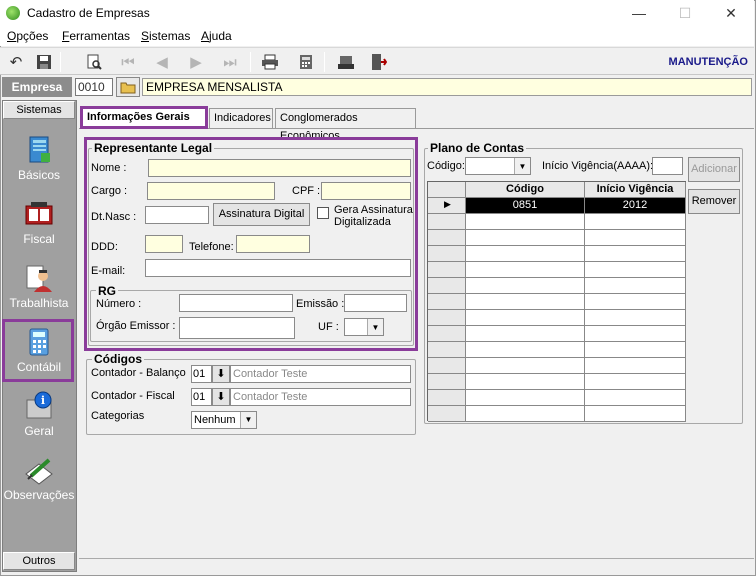 The image size is (756, 576). What do you see at coordinates (96, 36) in the screenshot?
I see `menu-ferramentas: Ferramentas` at bounding box center [96, 36].